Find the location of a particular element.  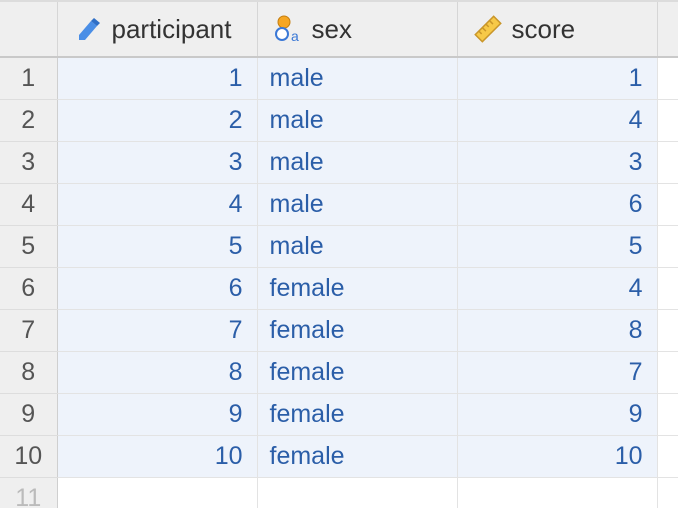

row-number: 6 is located at coordinates (29, 288).